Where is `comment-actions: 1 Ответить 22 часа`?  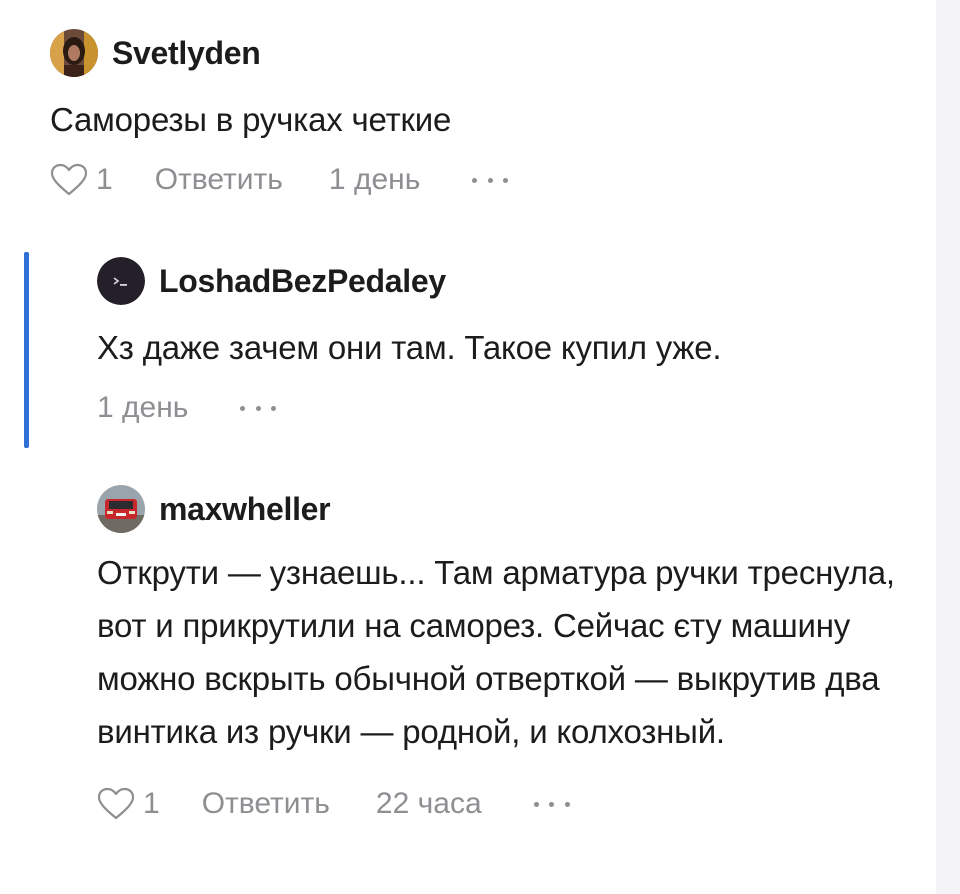
comment-actions: 1 Ответить 22 часа is located at coordinates (507, 804).